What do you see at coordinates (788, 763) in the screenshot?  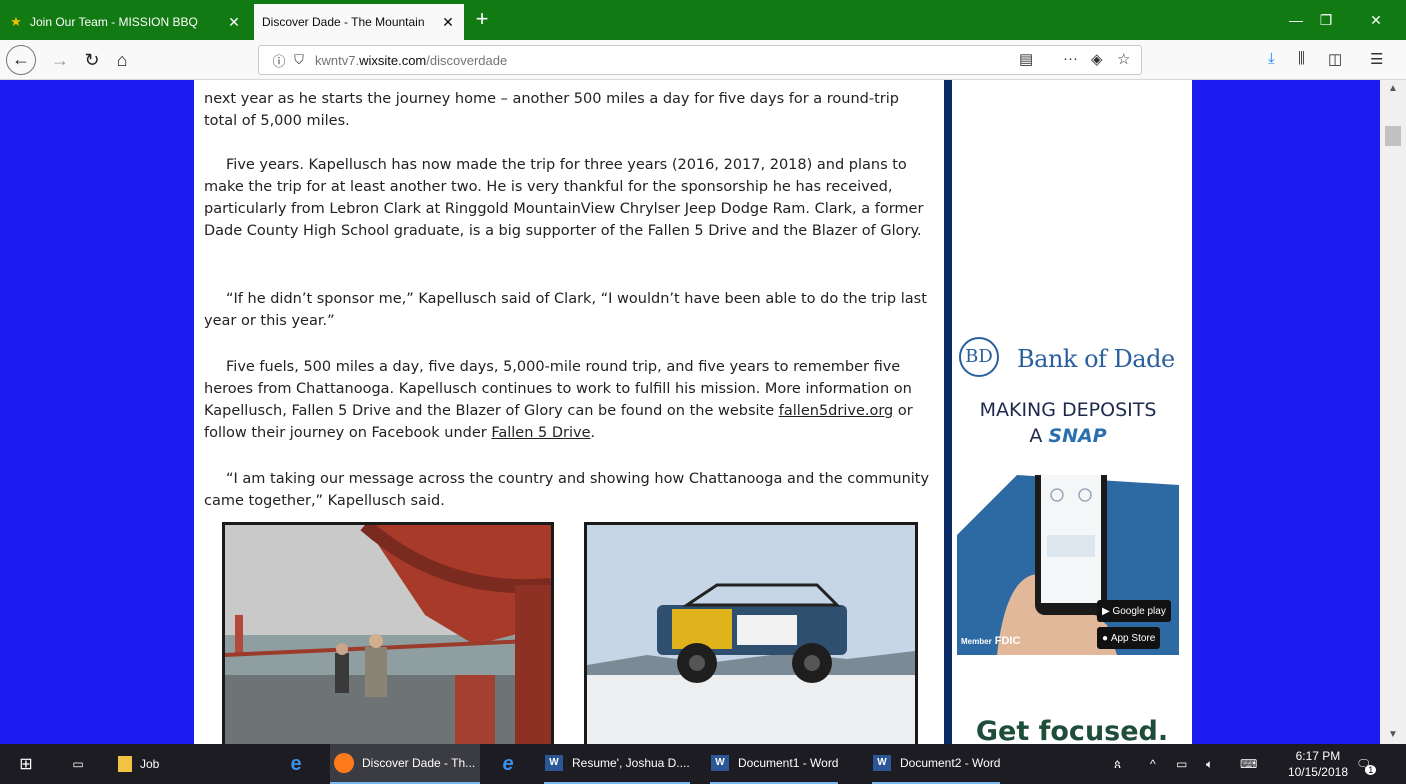 I see `taskbar-label: Document1 - Word` at bounding box center [788, 763].